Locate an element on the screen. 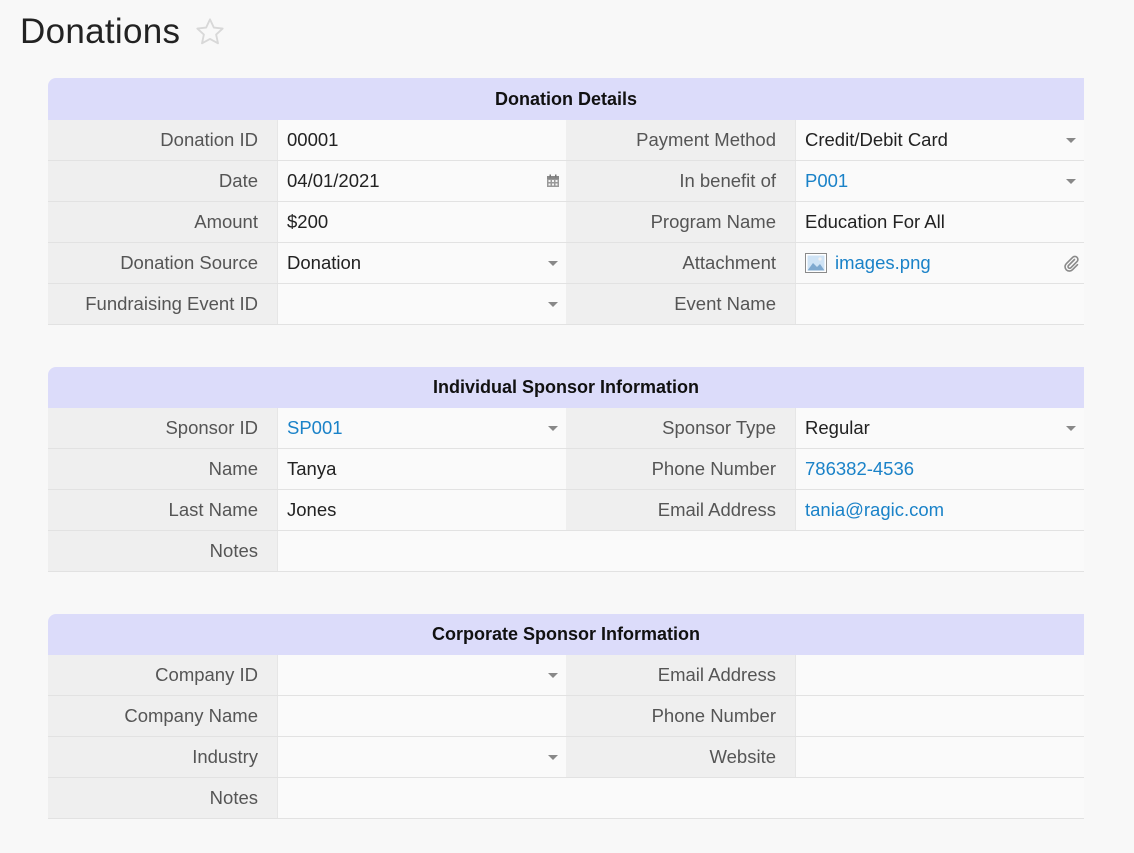 Image resolution: width=1134 pixels, height=853 pixels. amount-field: $200 is located at coordinates (421, 222).